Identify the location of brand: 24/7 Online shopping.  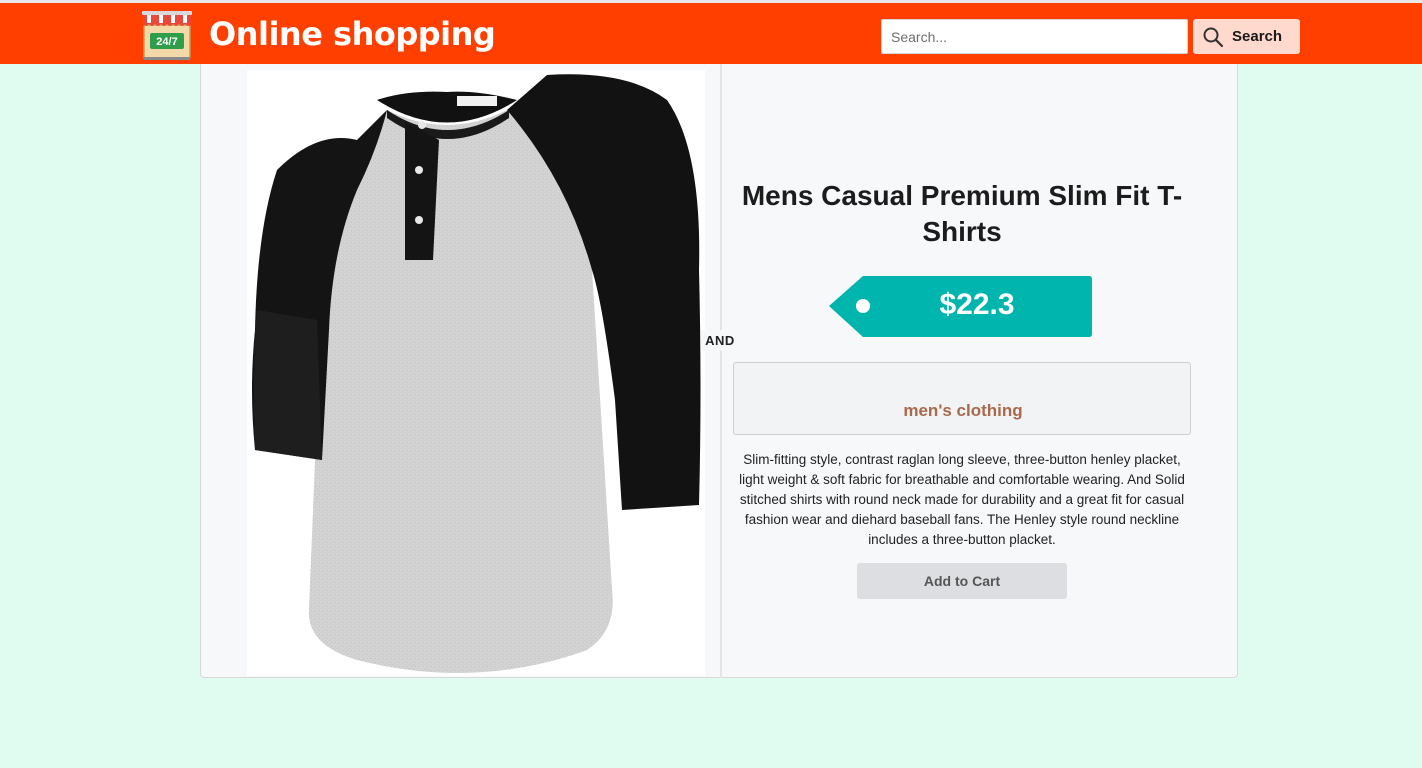
(318, 34).